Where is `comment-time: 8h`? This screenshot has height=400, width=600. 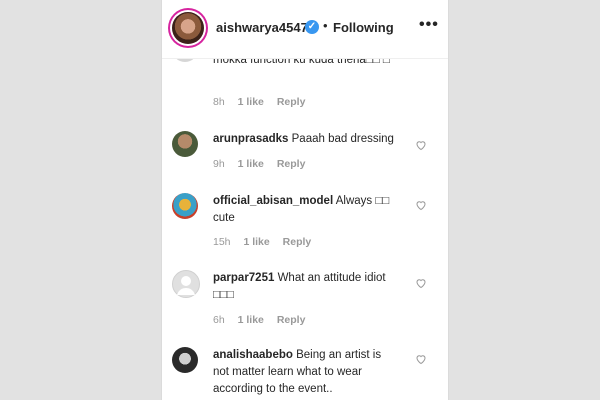
comment-time: 8h is located at coordinates (219, 102).